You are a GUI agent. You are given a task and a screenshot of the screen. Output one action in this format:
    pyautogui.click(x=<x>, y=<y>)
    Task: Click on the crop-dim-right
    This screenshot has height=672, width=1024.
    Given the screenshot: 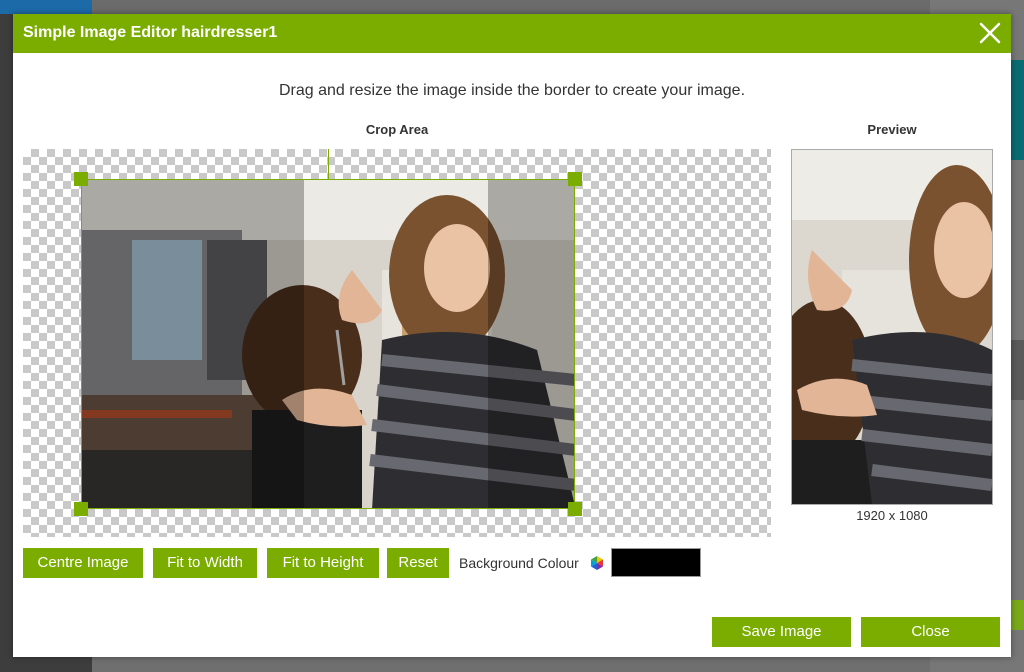 What is the action you would take?
    pyautogui.click(x=531, y=344)
    